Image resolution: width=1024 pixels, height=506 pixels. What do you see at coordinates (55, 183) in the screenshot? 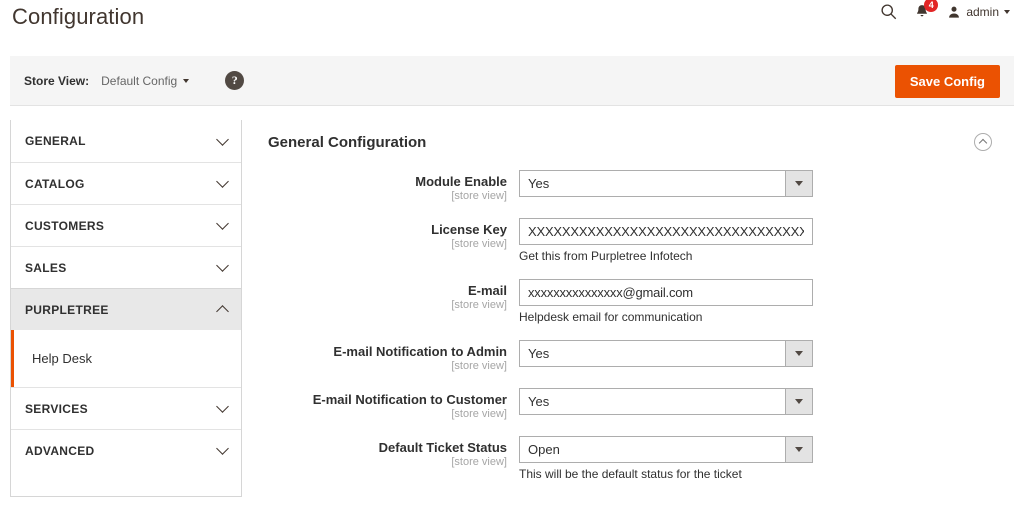
I see `sidebar-item-label: CATALOG` at bounding box center [55, 183].